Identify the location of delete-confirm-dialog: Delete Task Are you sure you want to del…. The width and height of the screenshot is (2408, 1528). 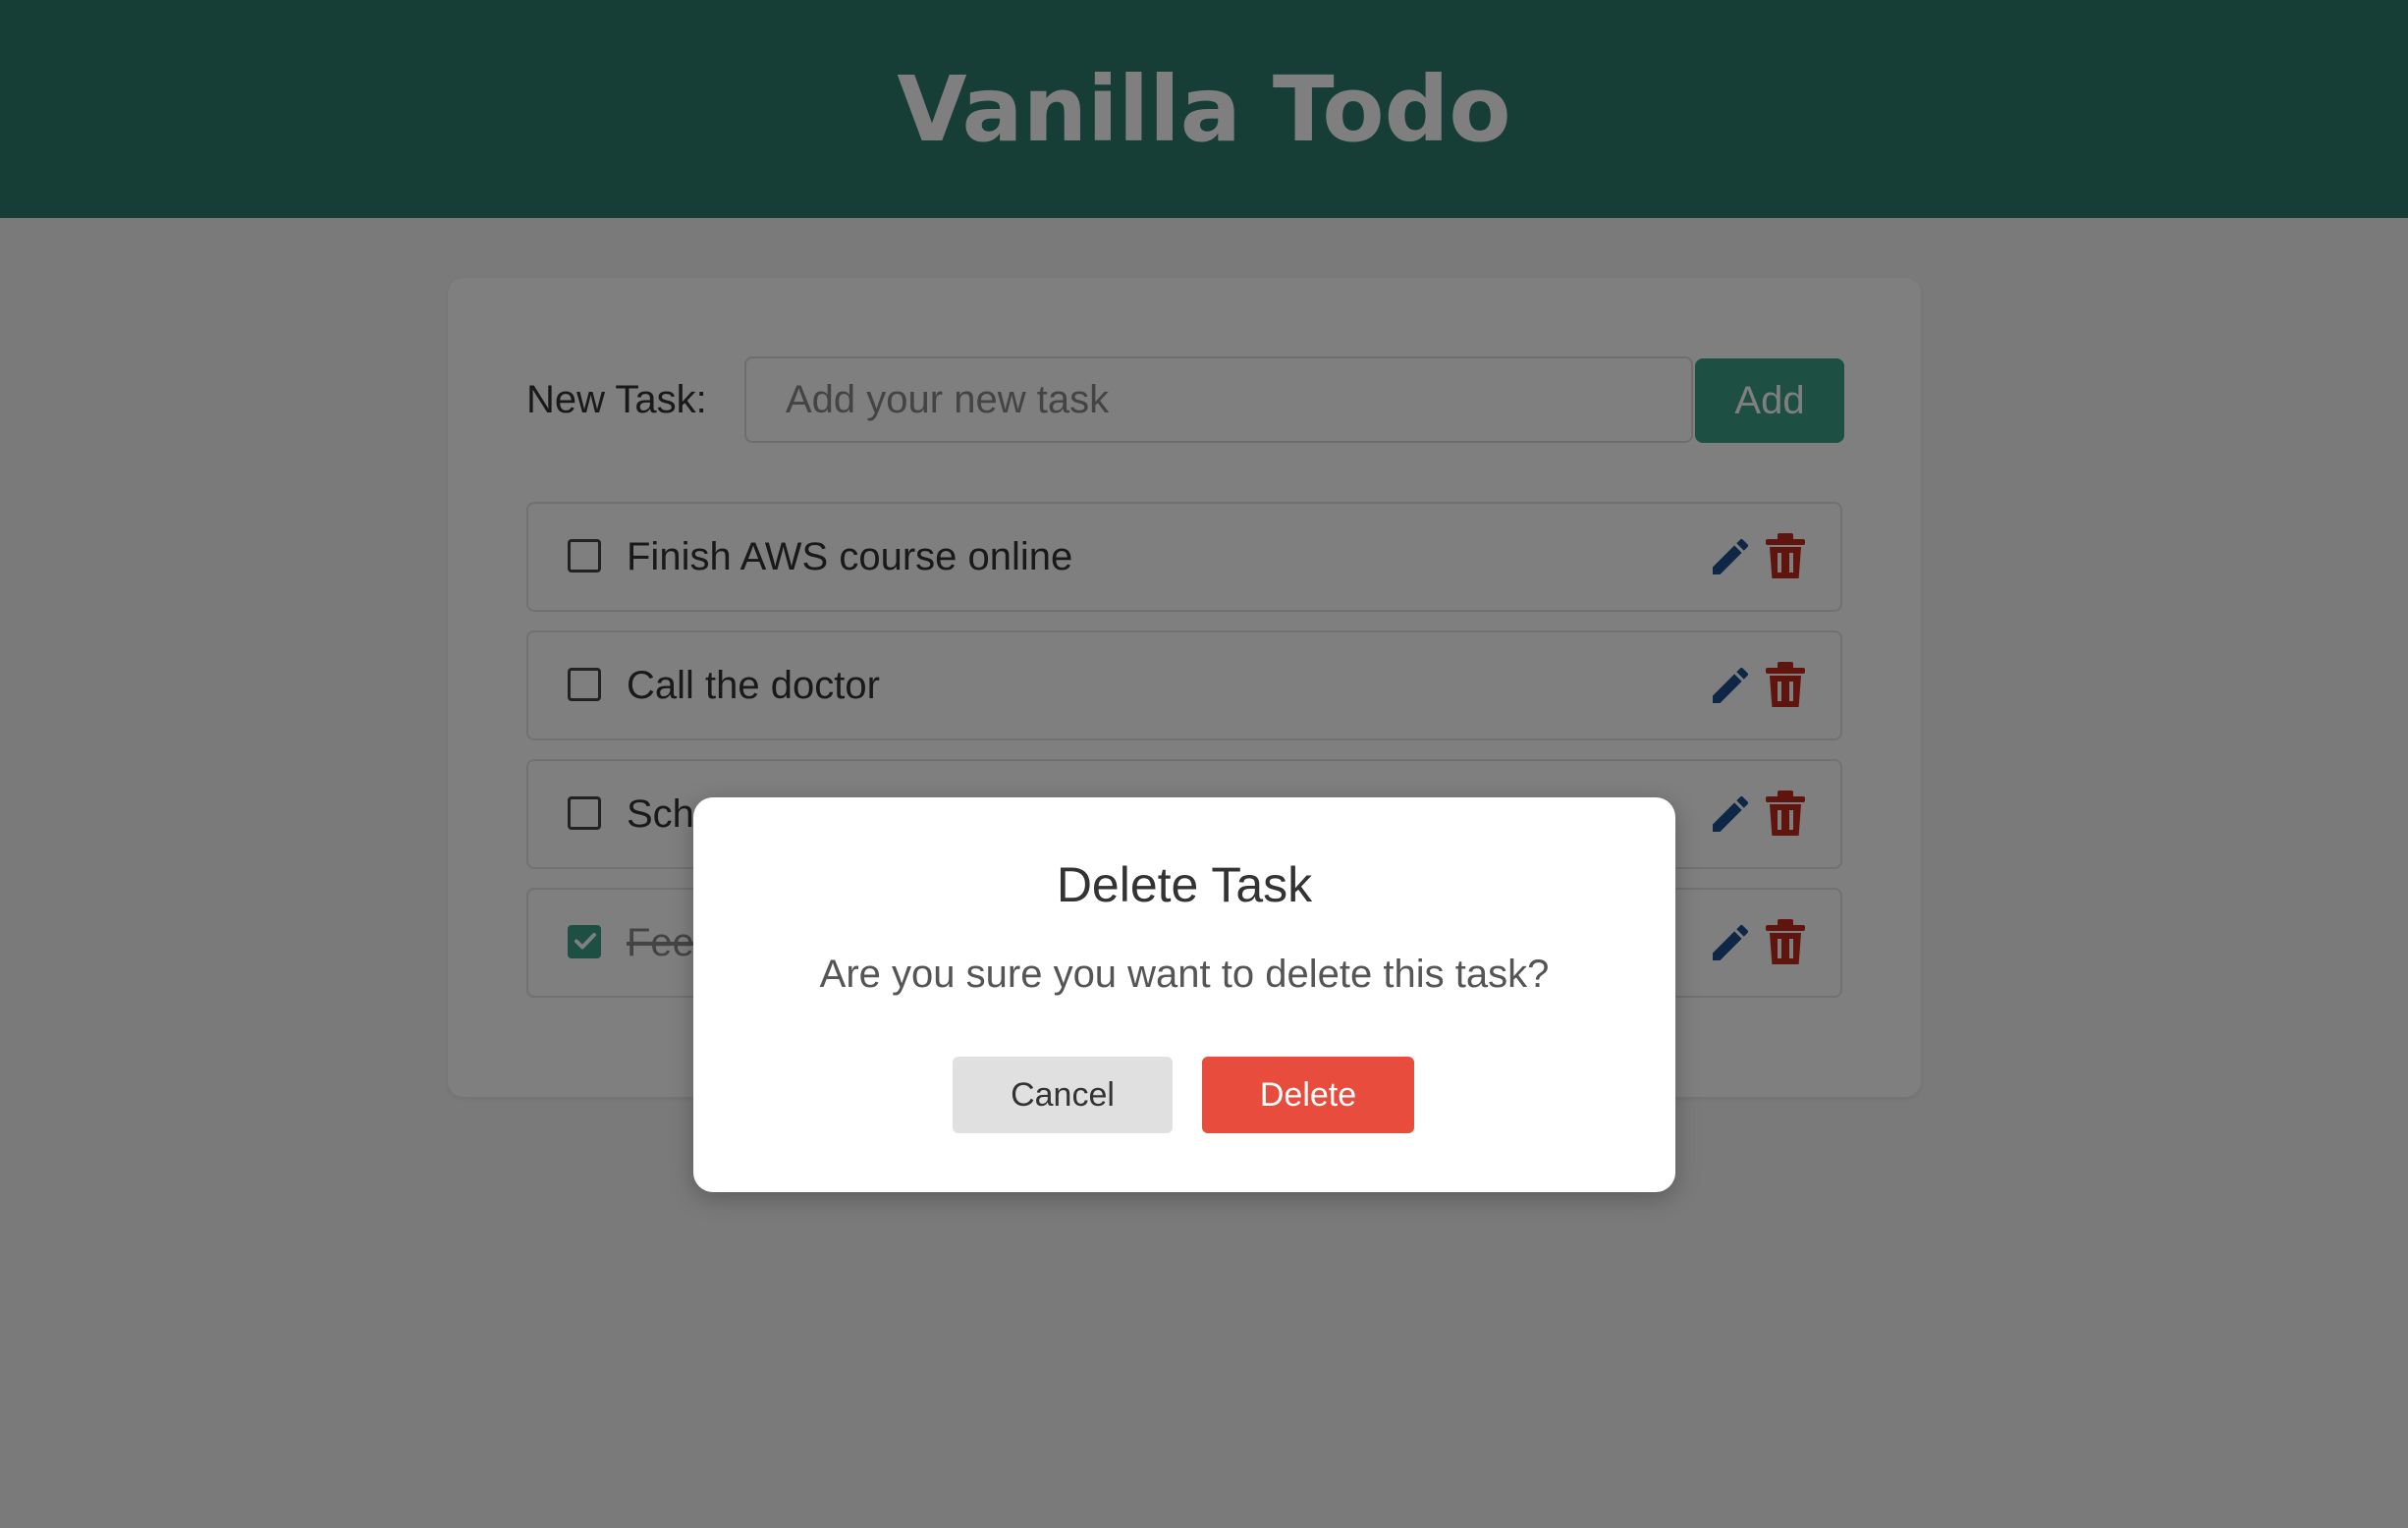
(1184, 994).